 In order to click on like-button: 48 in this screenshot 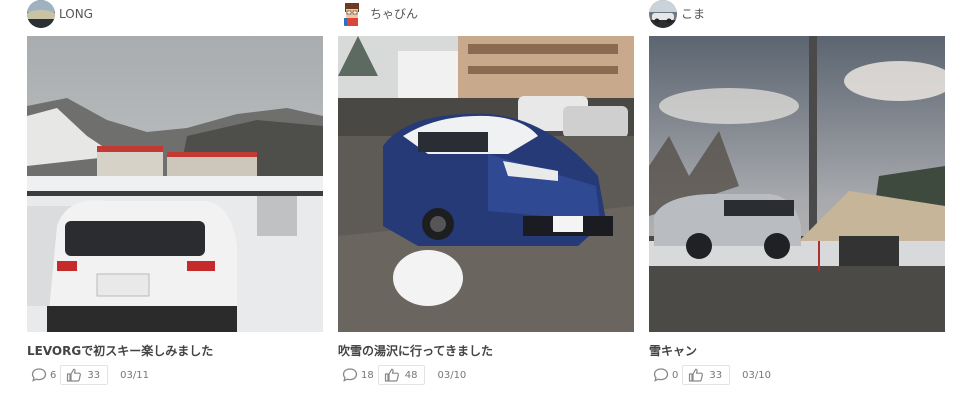, I will do `click(401, 375)`.